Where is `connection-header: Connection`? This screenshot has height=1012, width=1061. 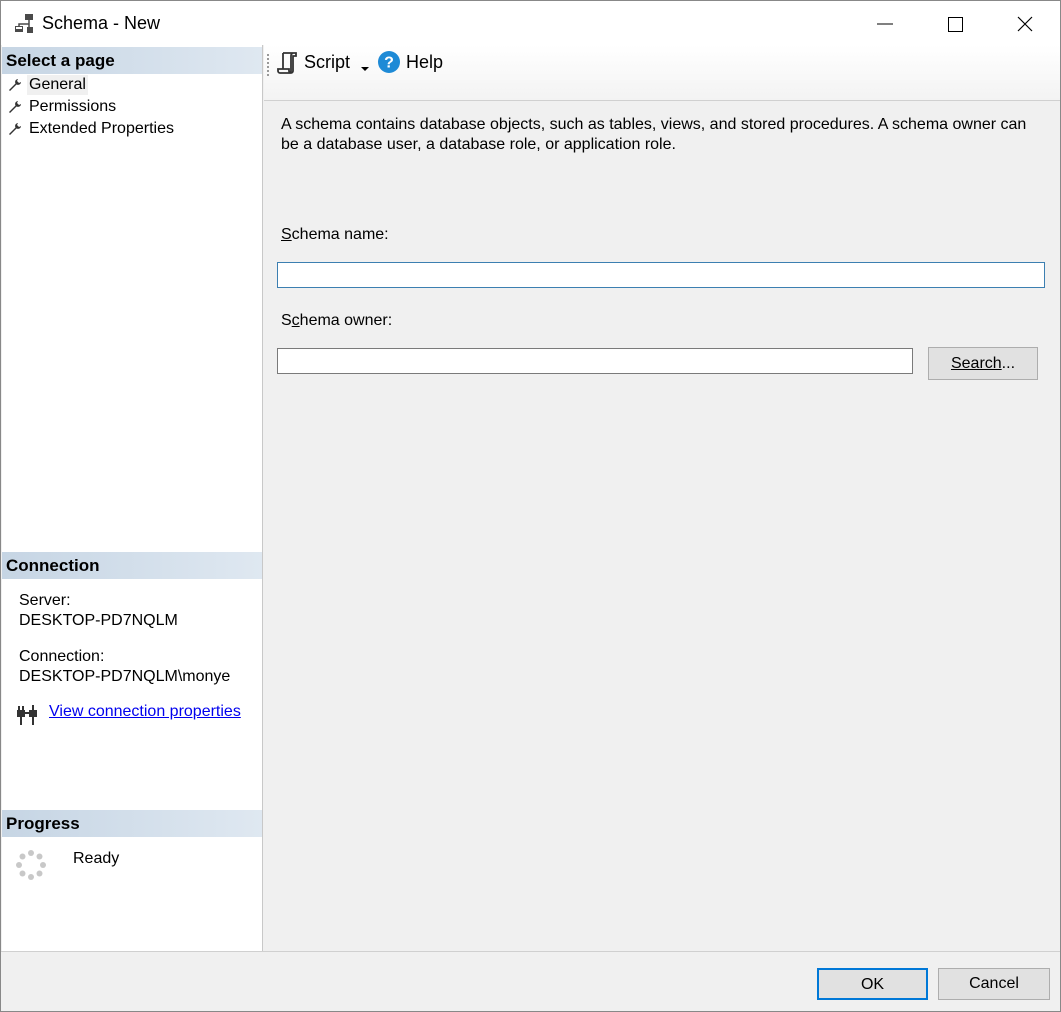
connection-header: Connection is located at coordinates (132, 565).